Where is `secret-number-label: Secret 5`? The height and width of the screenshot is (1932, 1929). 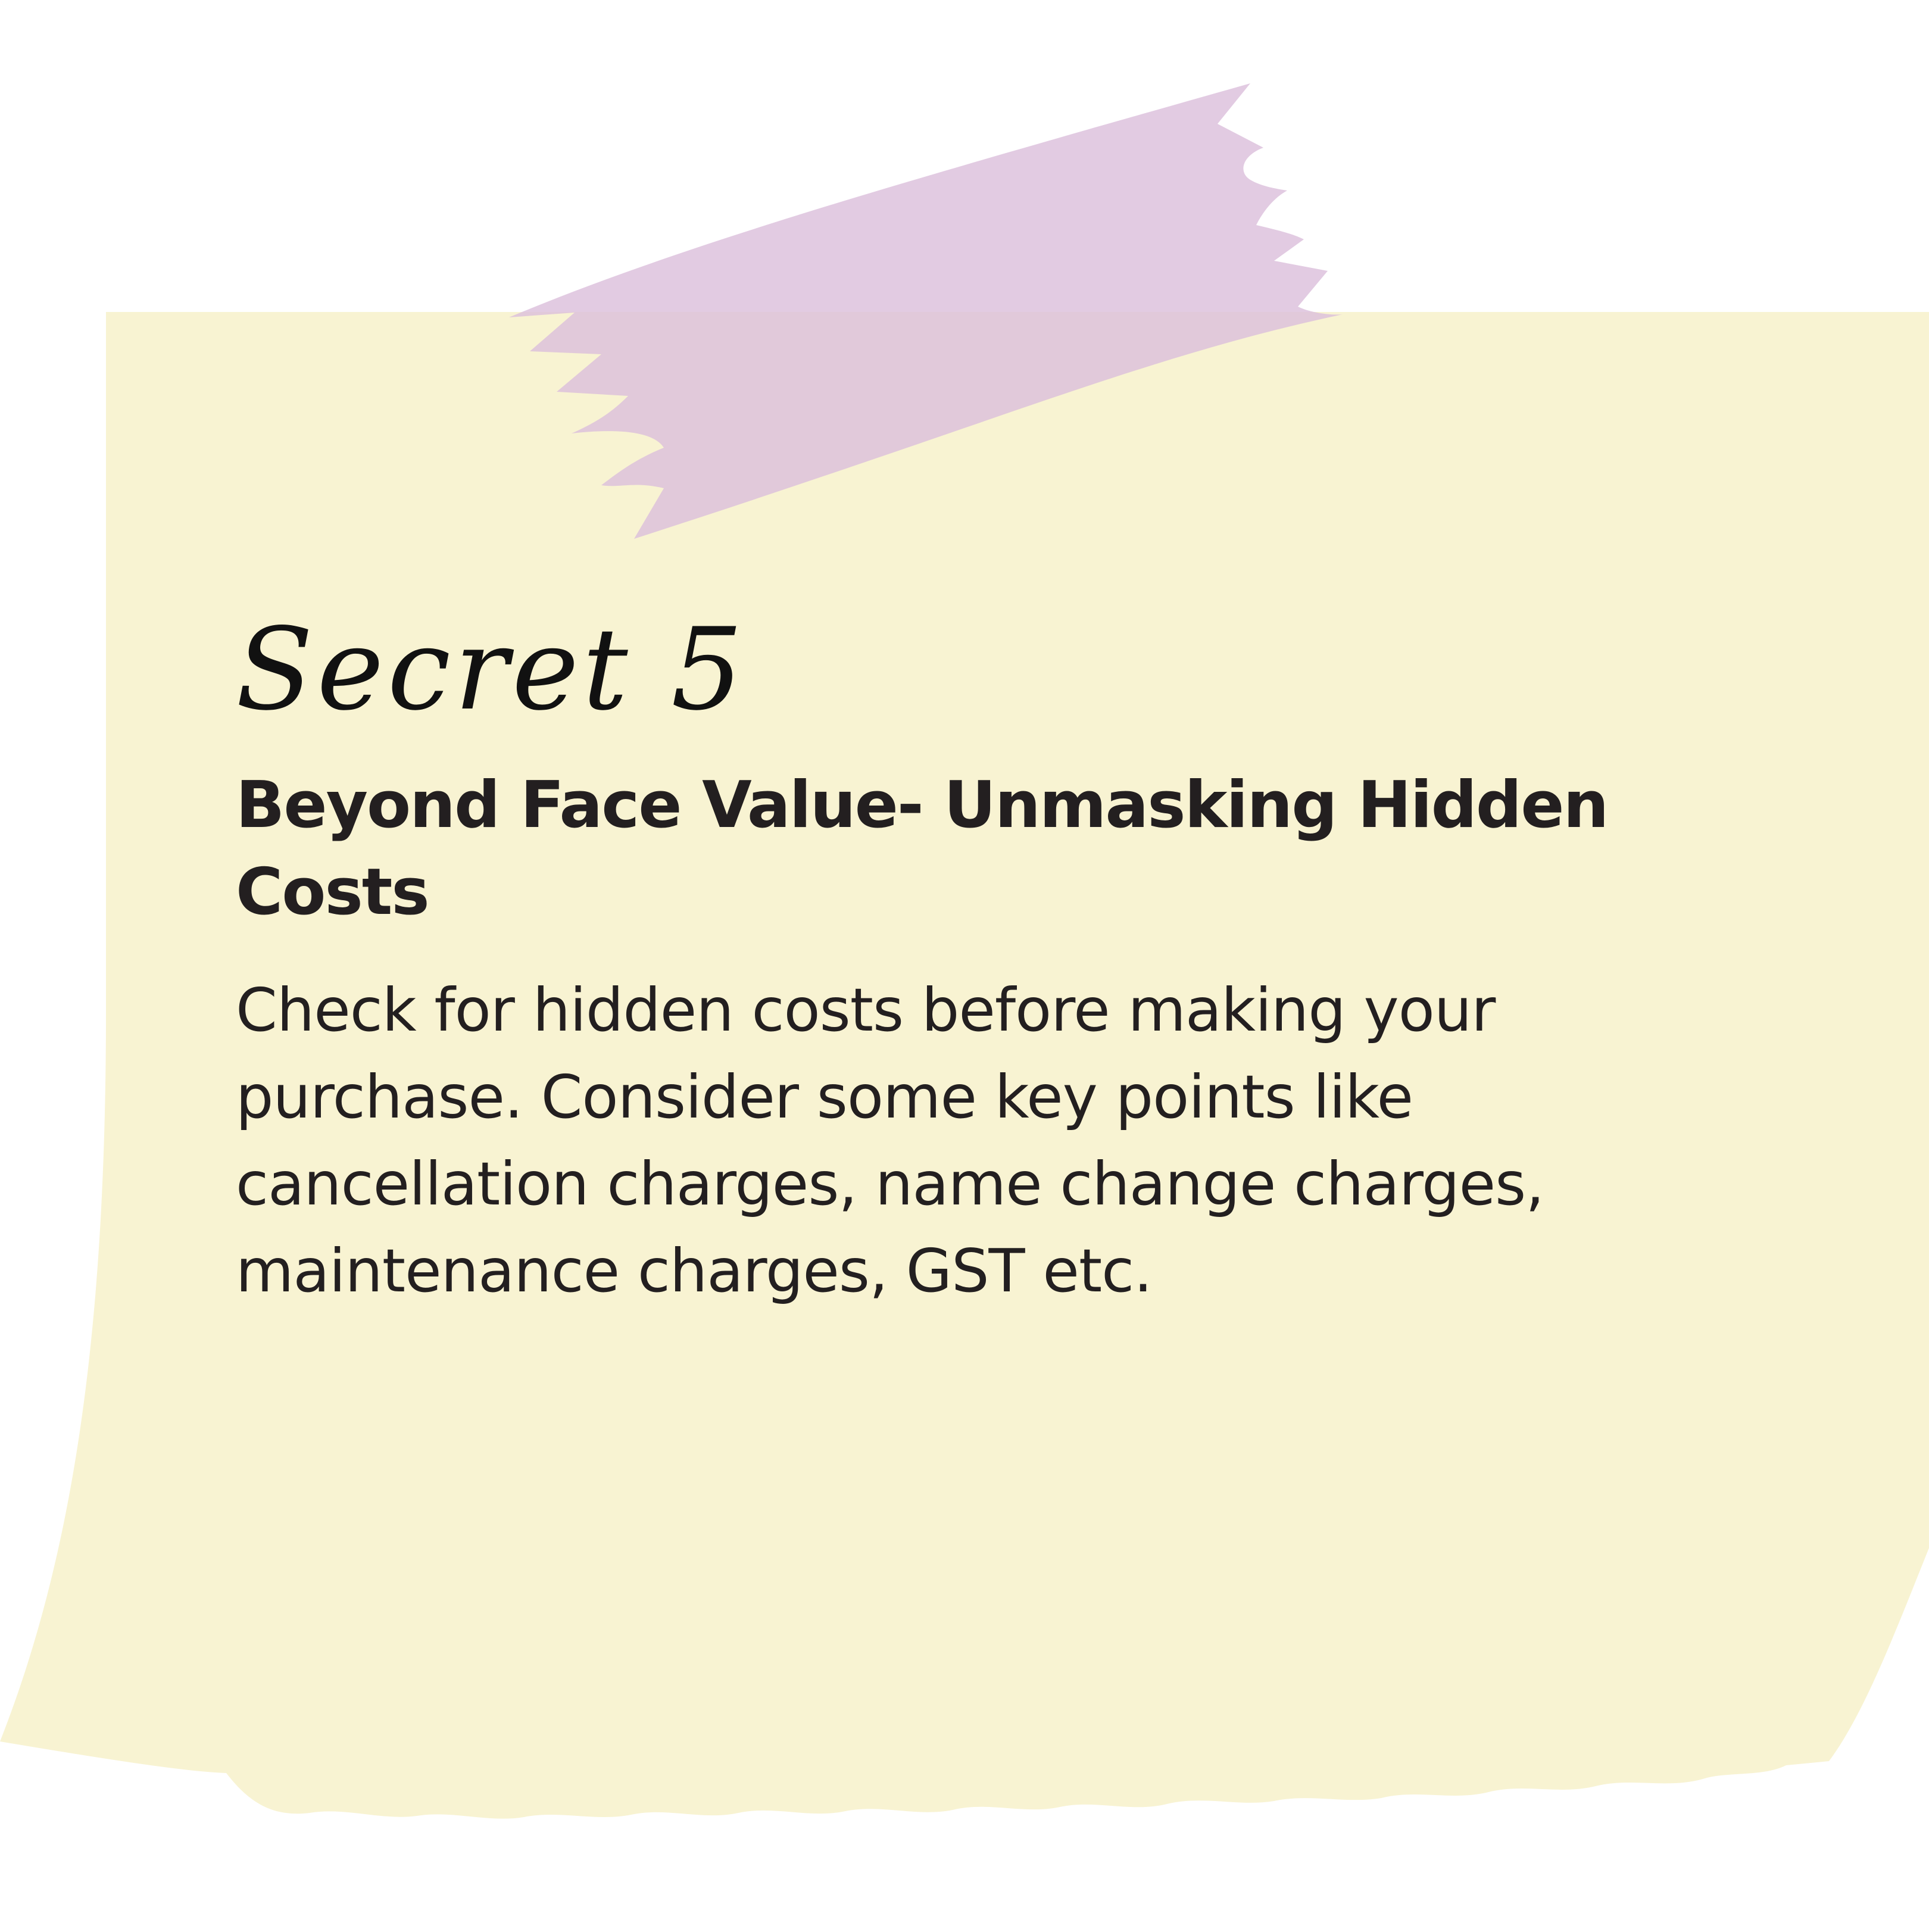 secret-number-label: Secret 5 is located at coordinates (491, 669).